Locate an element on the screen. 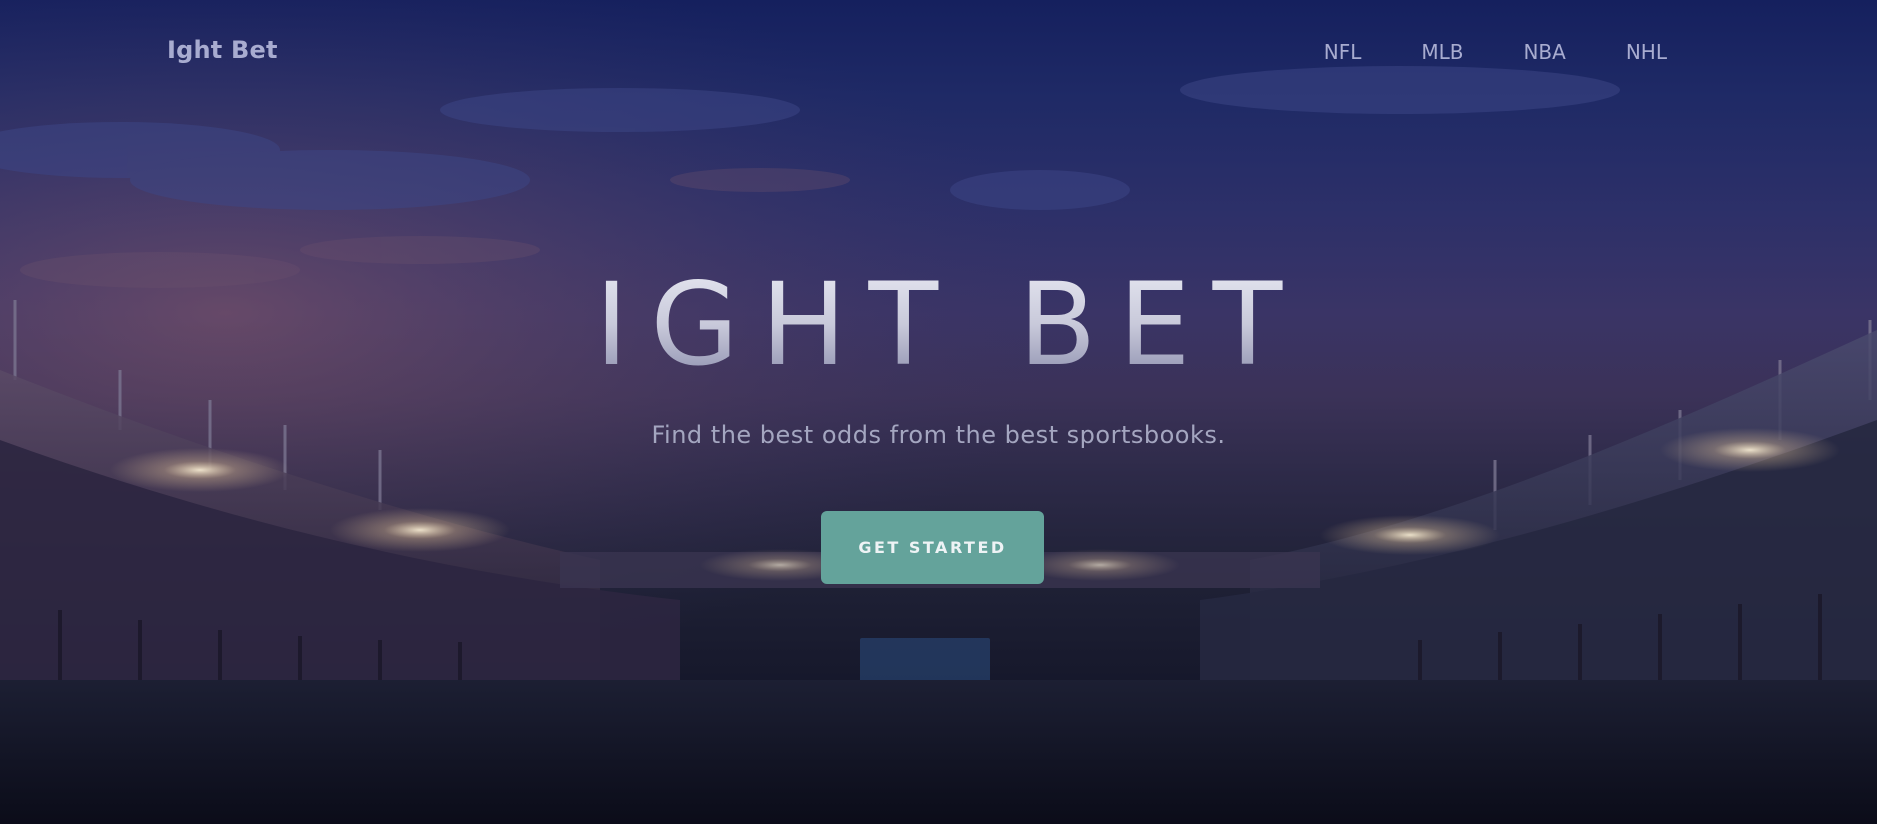 This screenshot has height=824, width=1877. brand-logo-link: Ight Bet is located at coordinates (222, 50).